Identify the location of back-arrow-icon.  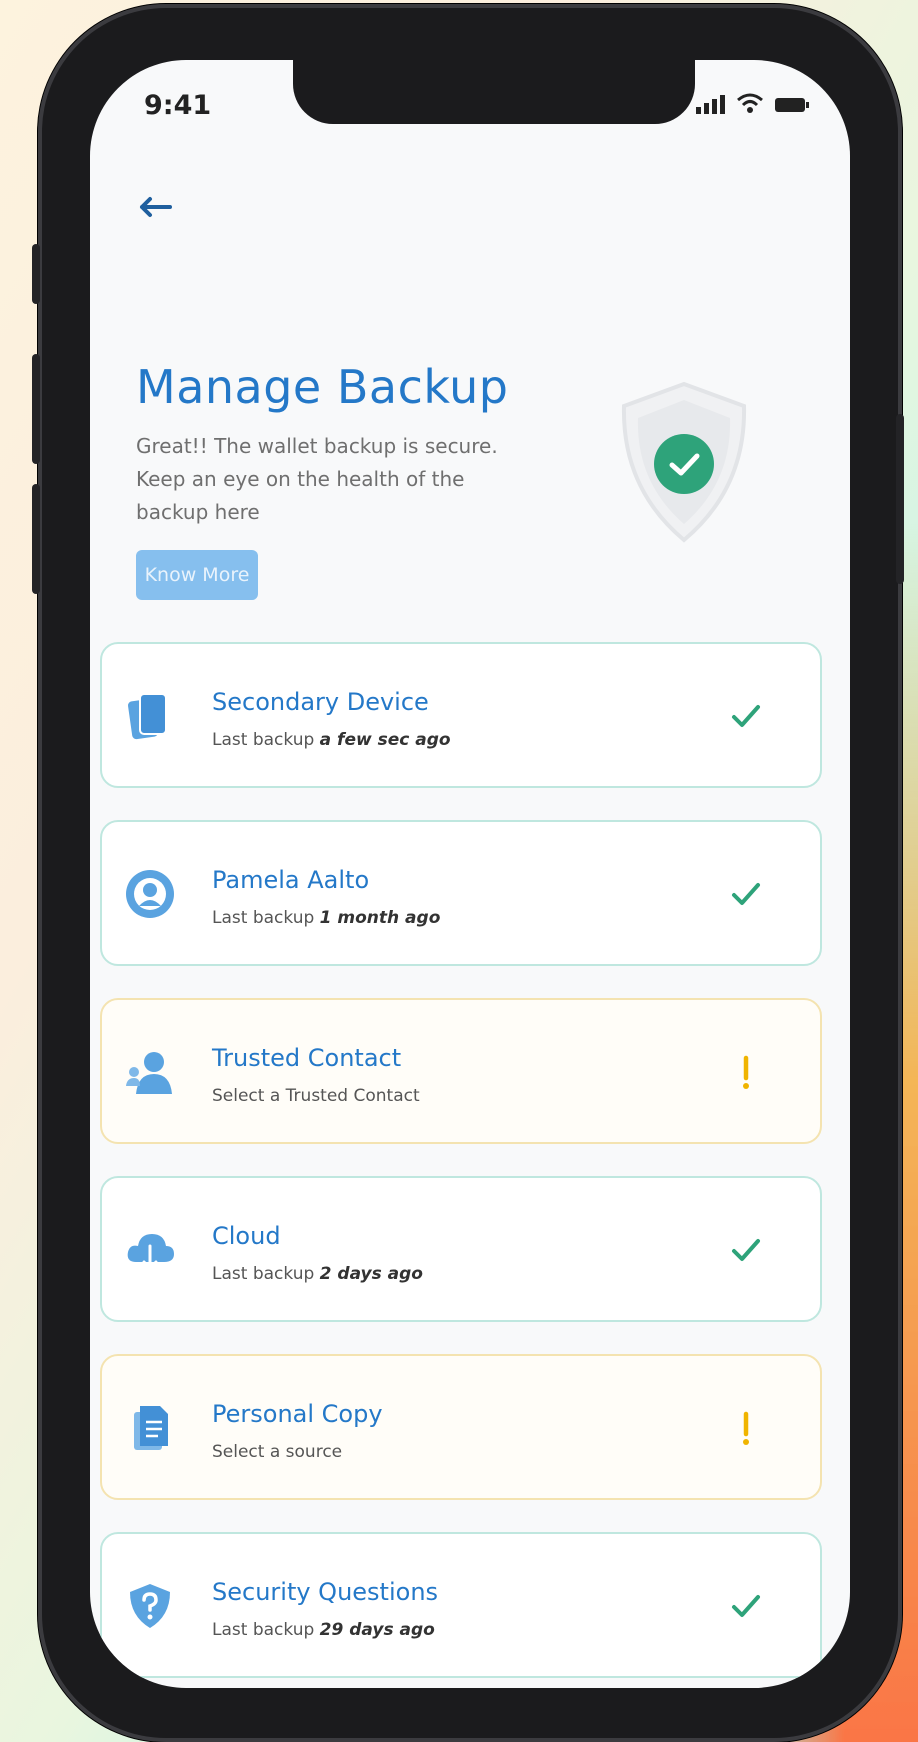
(154, 207).